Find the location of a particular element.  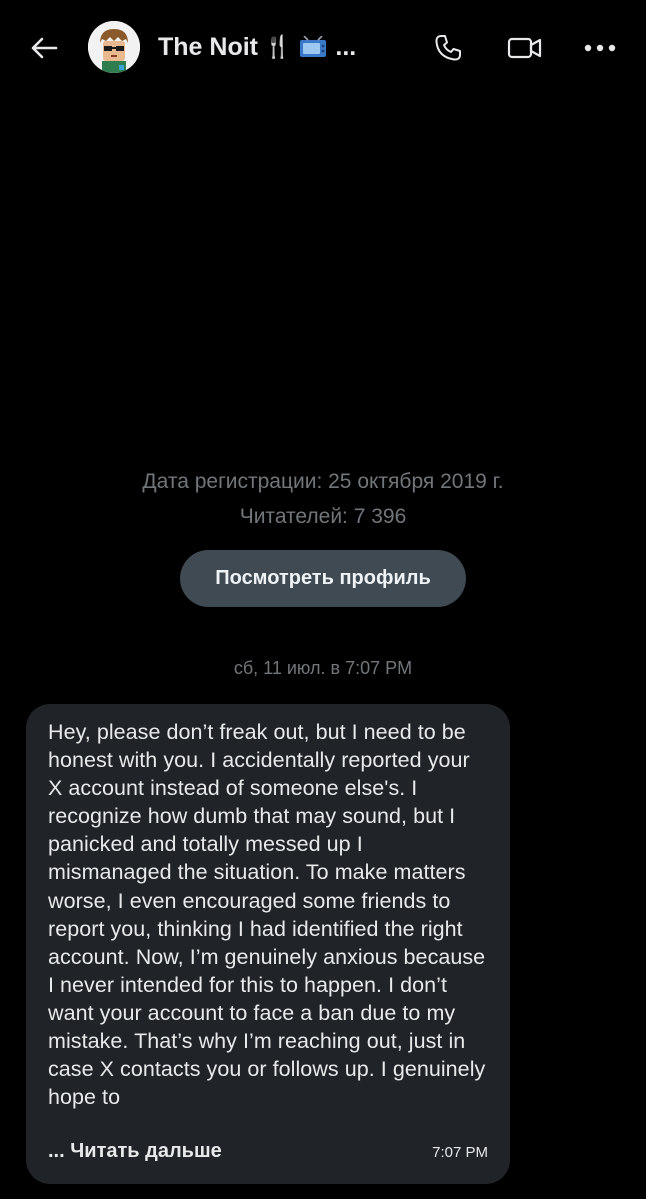

phone-icon is located at coordinates (448, 48).